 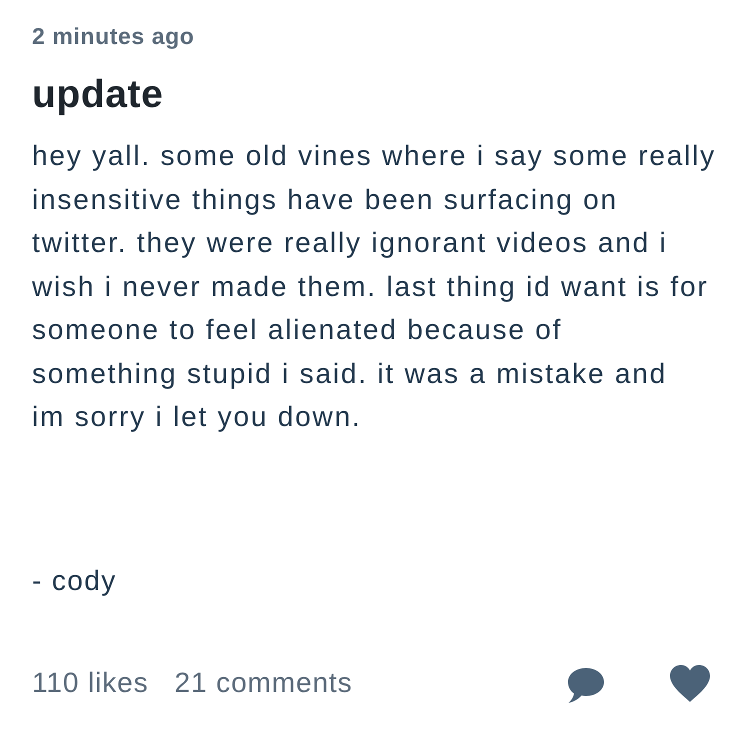 I want to click on likes-count: 110 likes, so click(x=90, y=683).